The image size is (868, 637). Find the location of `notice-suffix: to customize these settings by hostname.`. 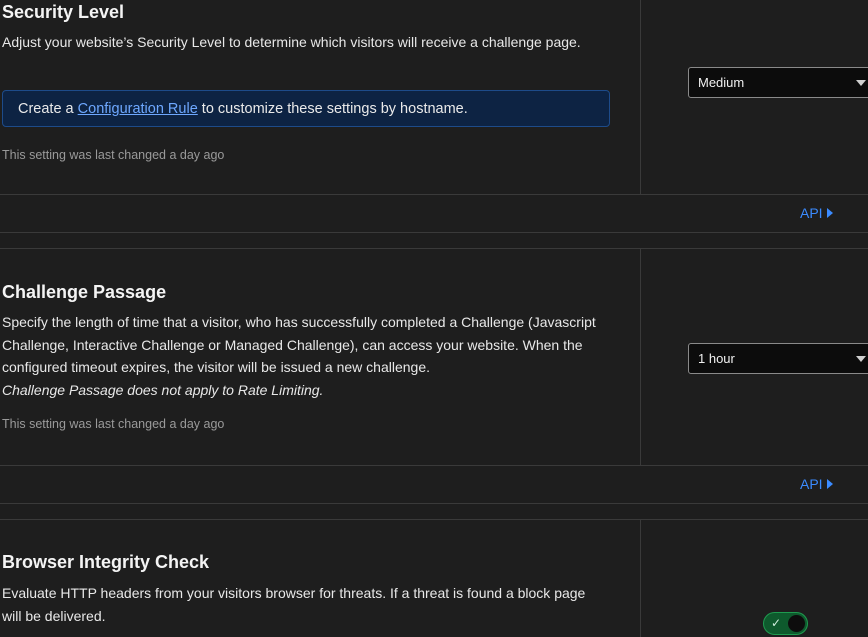

notice-suffix: to customize these settings by hostname. is located at coordinates (334, 109).